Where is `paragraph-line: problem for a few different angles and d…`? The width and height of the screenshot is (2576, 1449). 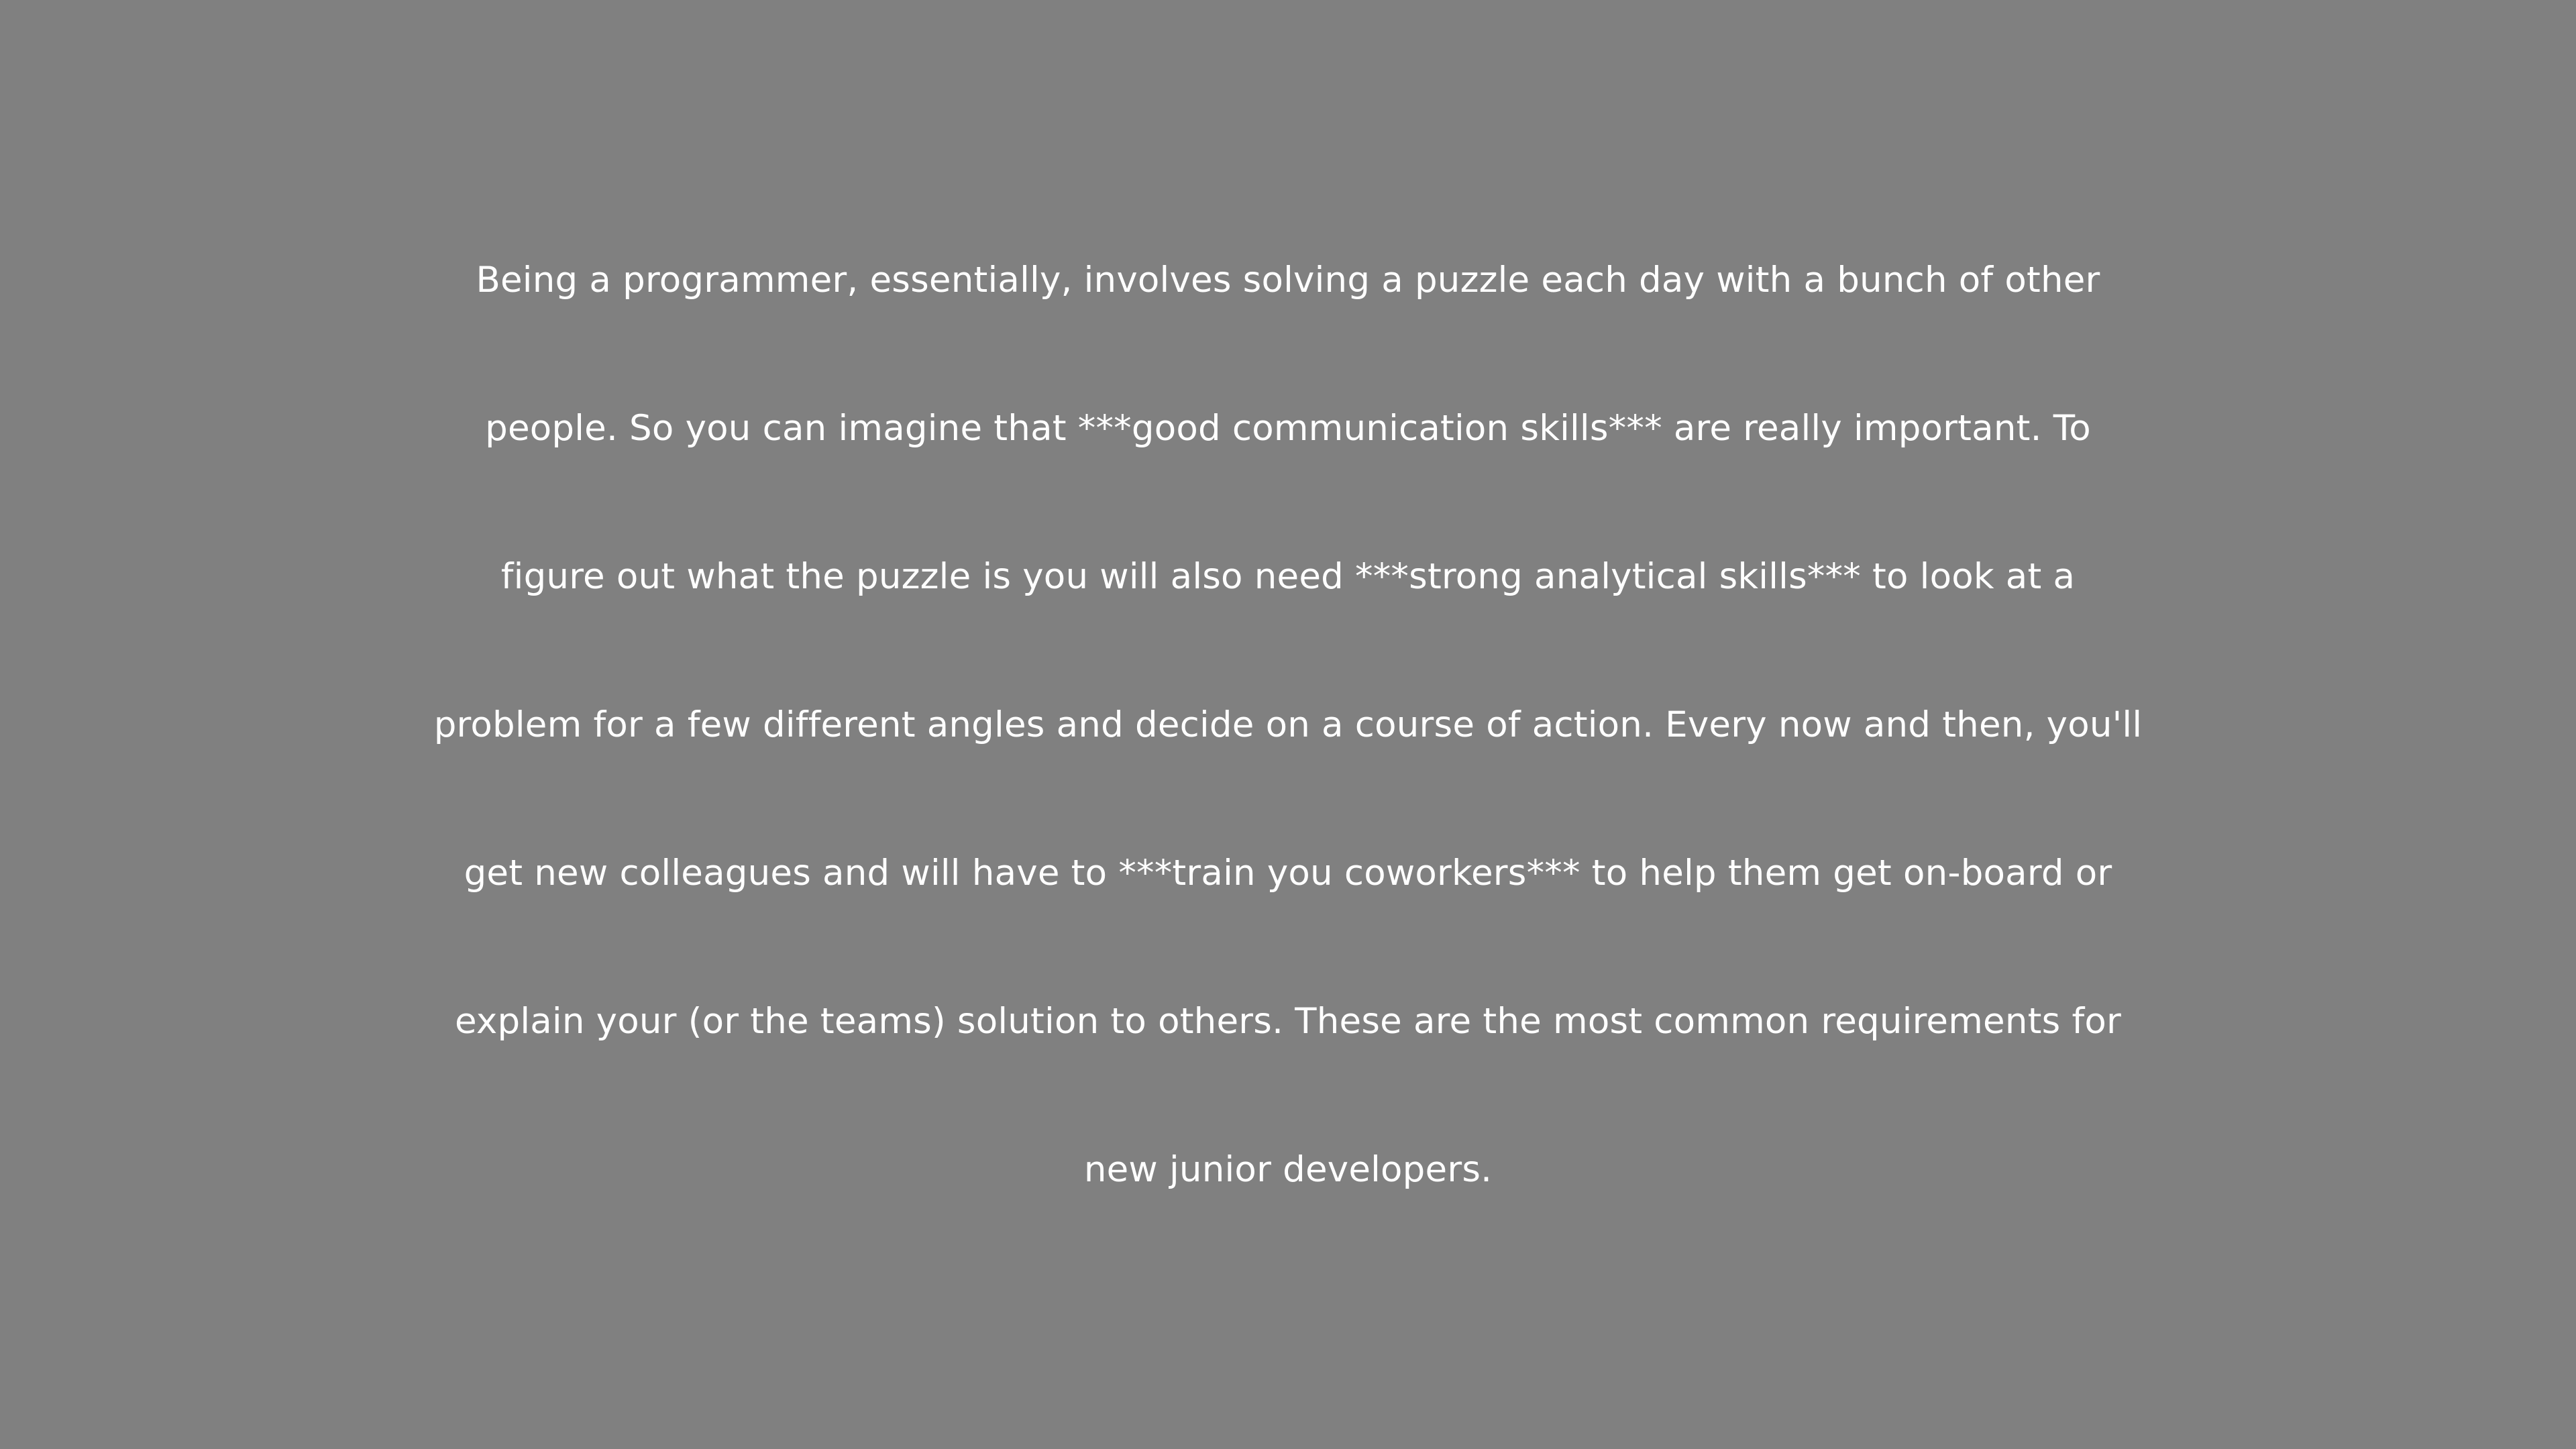 paragraph-line: problem for a few different angles and d… is located at coordinates (1288, 724).